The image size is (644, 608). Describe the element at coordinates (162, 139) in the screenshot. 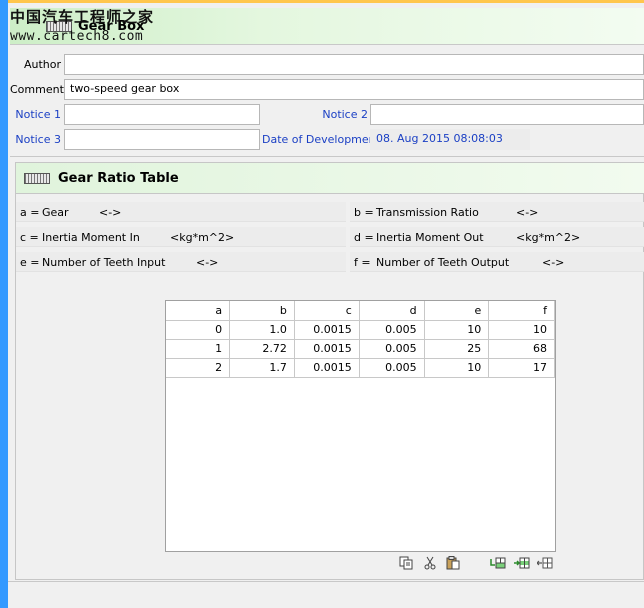

I see `notice3-field` at that location.